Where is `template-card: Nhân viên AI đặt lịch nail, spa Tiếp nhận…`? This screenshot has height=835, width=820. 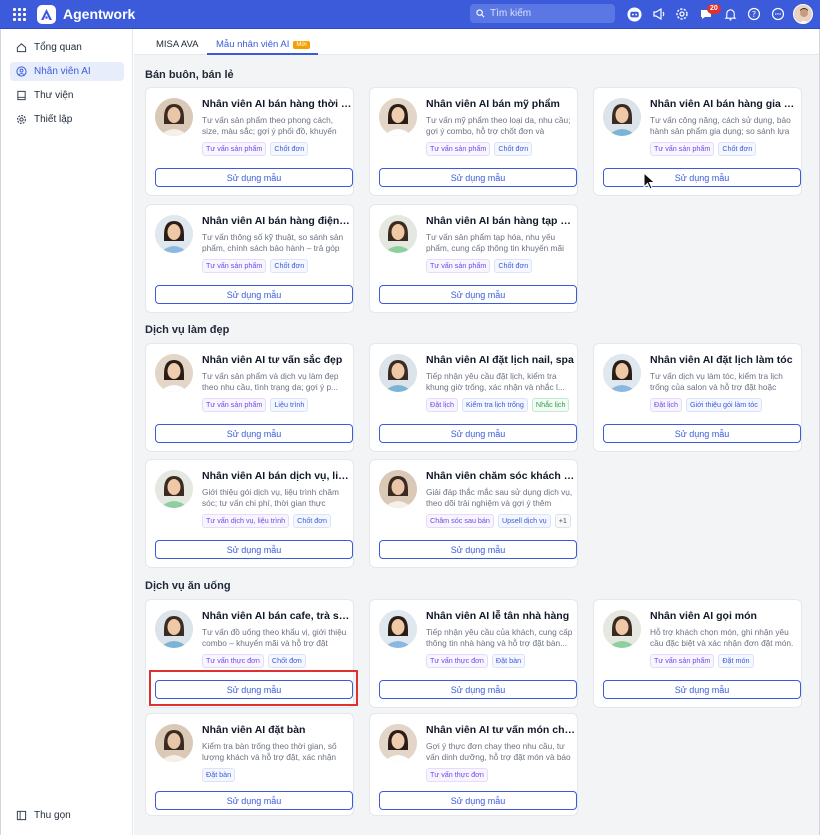 template-card: Nhân viên AI đặt lịch nail, spa Tiếp nhận… is located at coordinates (473, 397).